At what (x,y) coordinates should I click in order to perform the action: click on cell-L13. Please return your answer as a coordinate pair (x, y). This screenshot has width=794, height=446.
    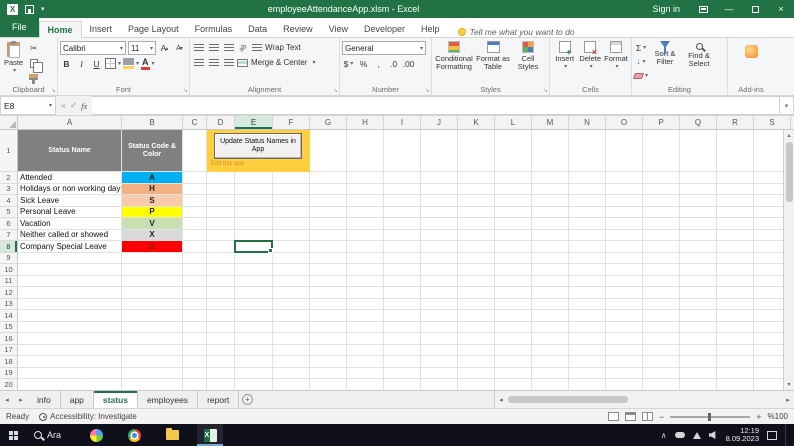
    Looking at the image, I should click on (513, 304).